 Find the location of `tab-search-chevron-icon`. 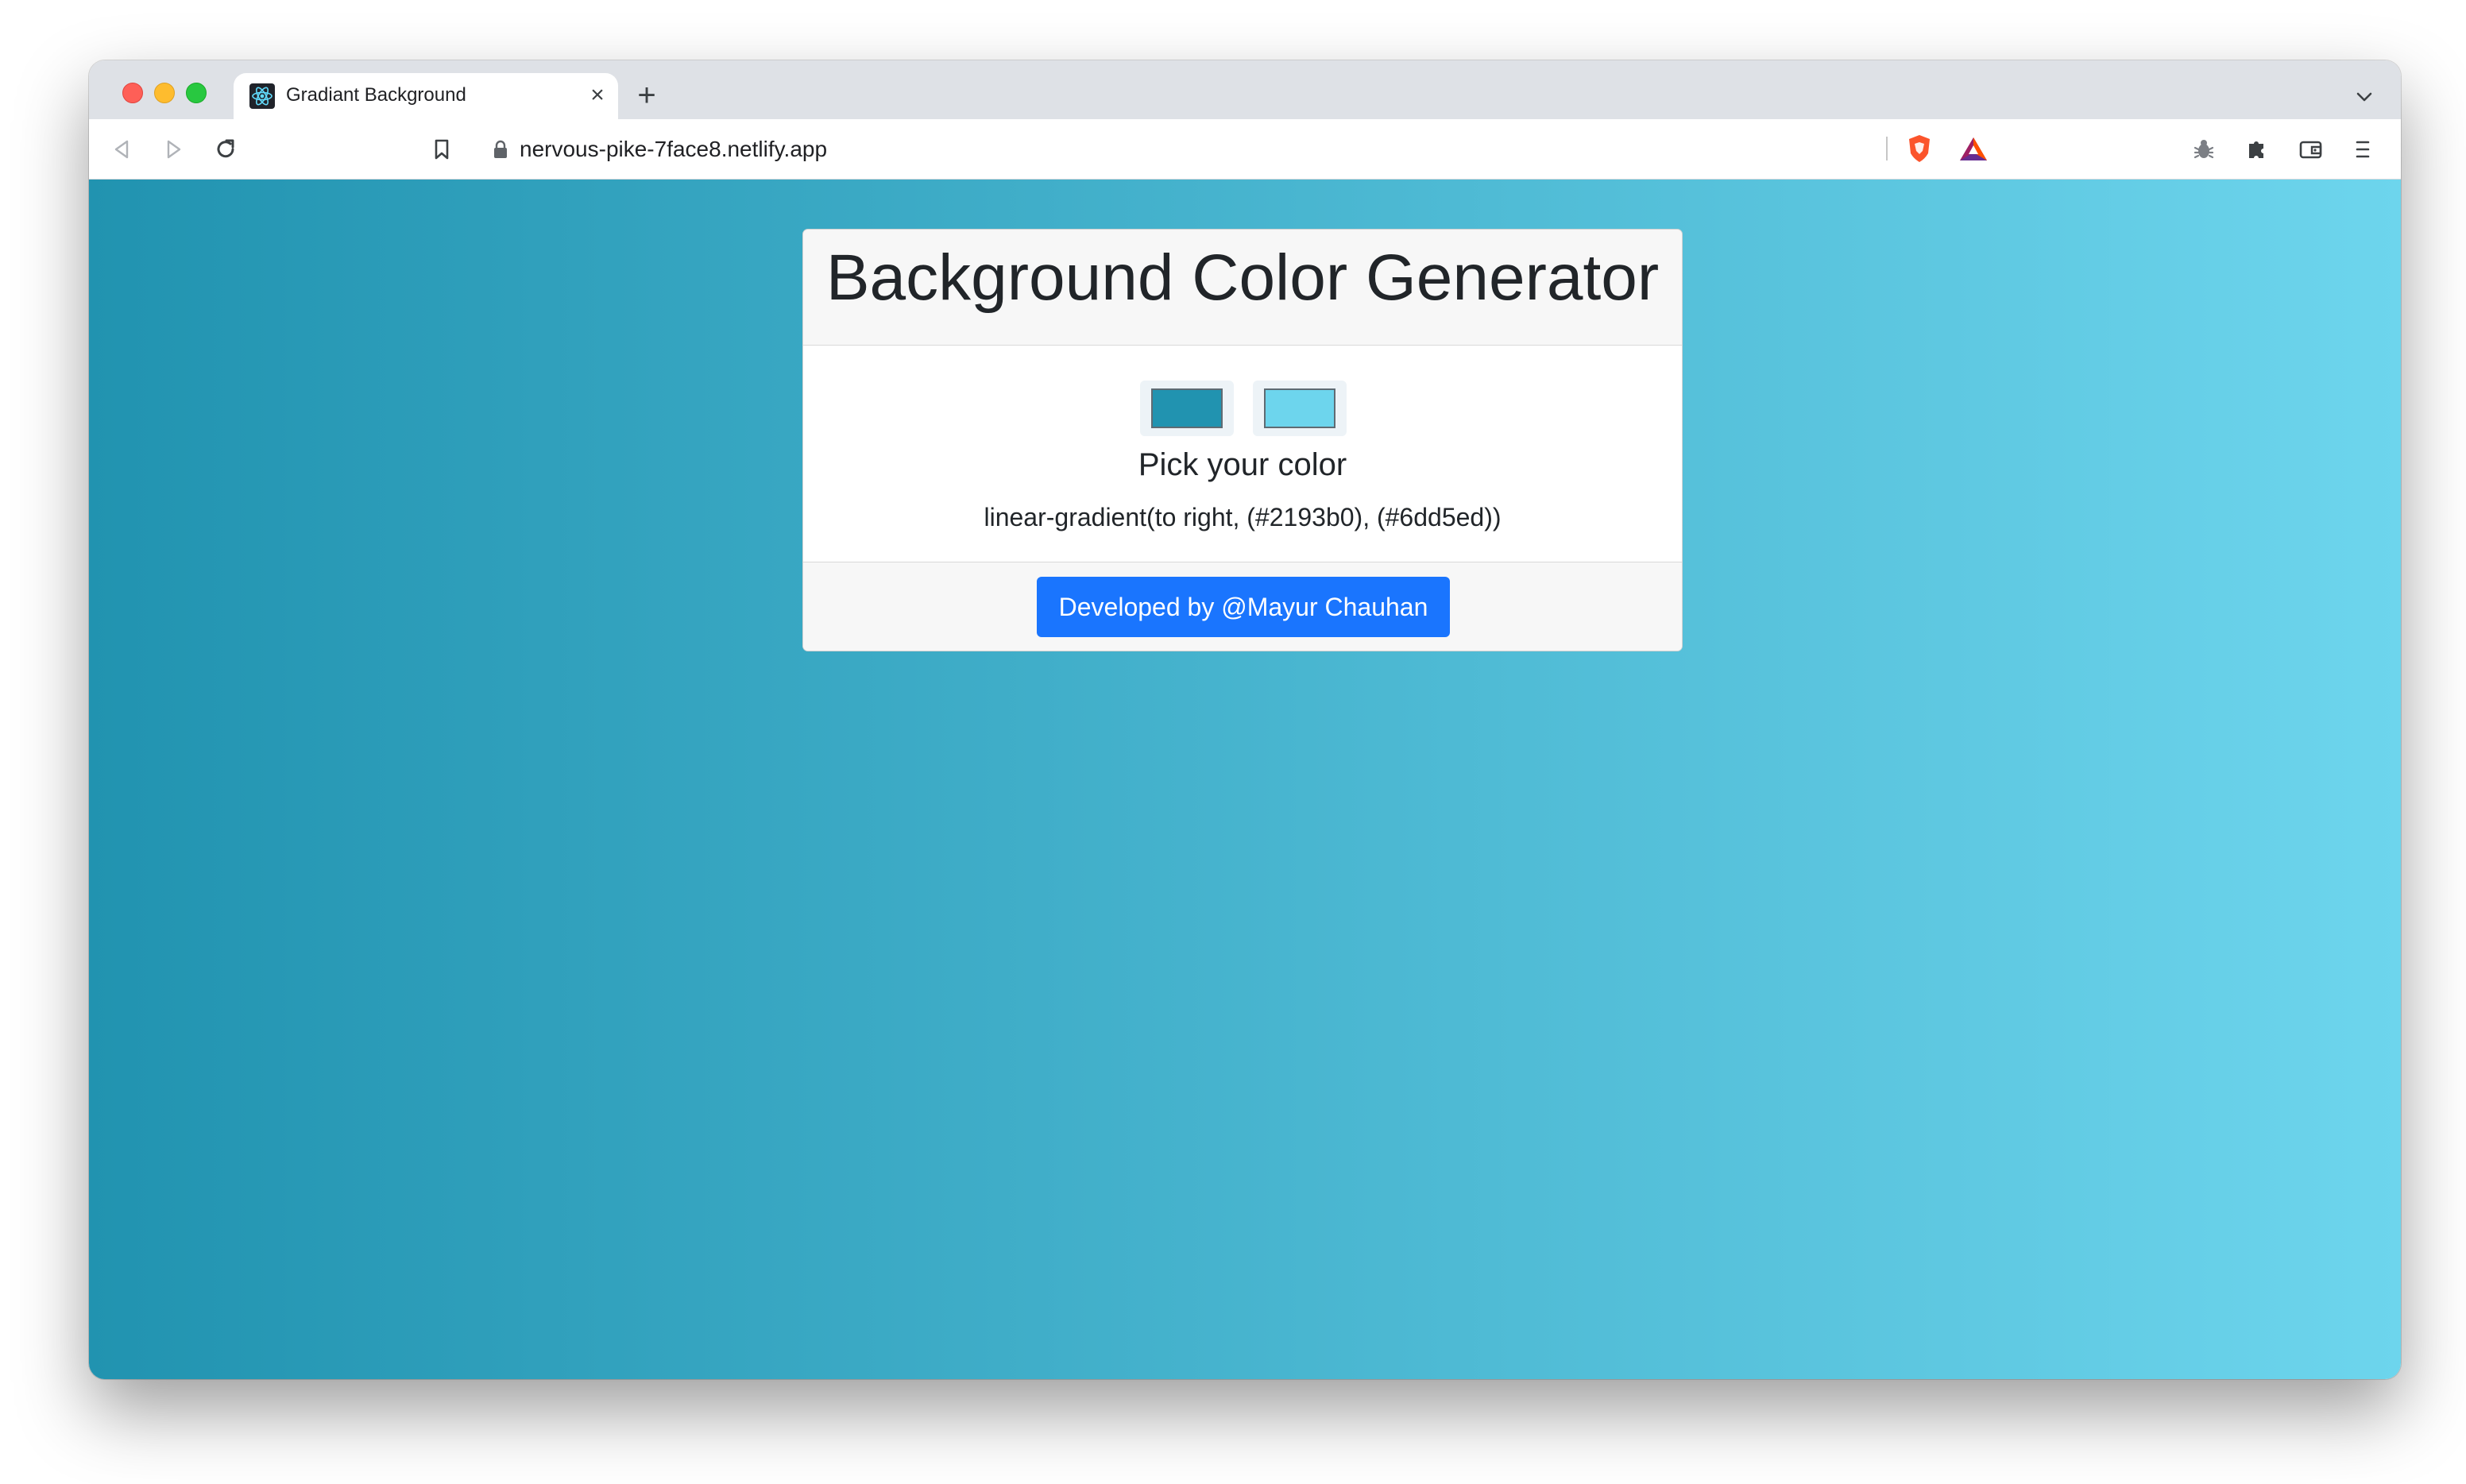

tab-search-chevron-icon is located at coordinates (2364, 97).